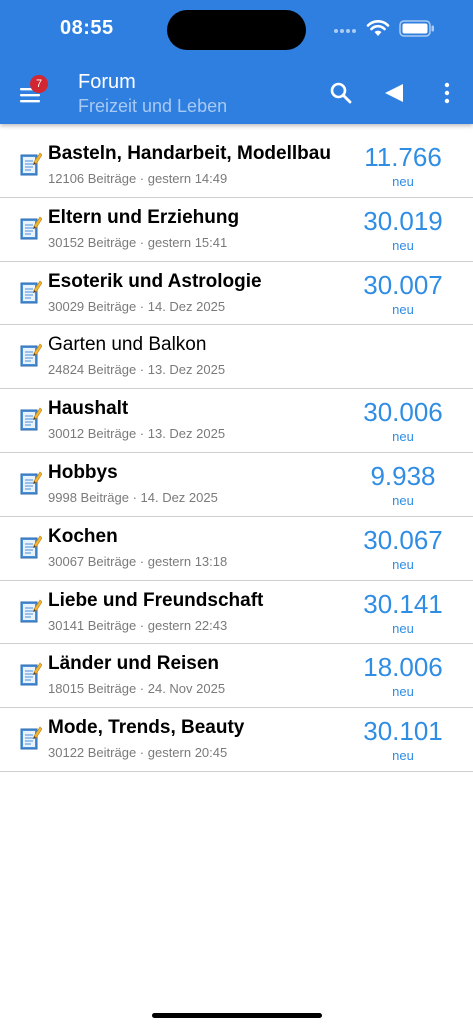 This screenshot has height=1024, width=473. What do you see at coordinates (403, 284) in the screenshot?
I see `new-posts-count: 30.007` at bounding box center [403, 284].